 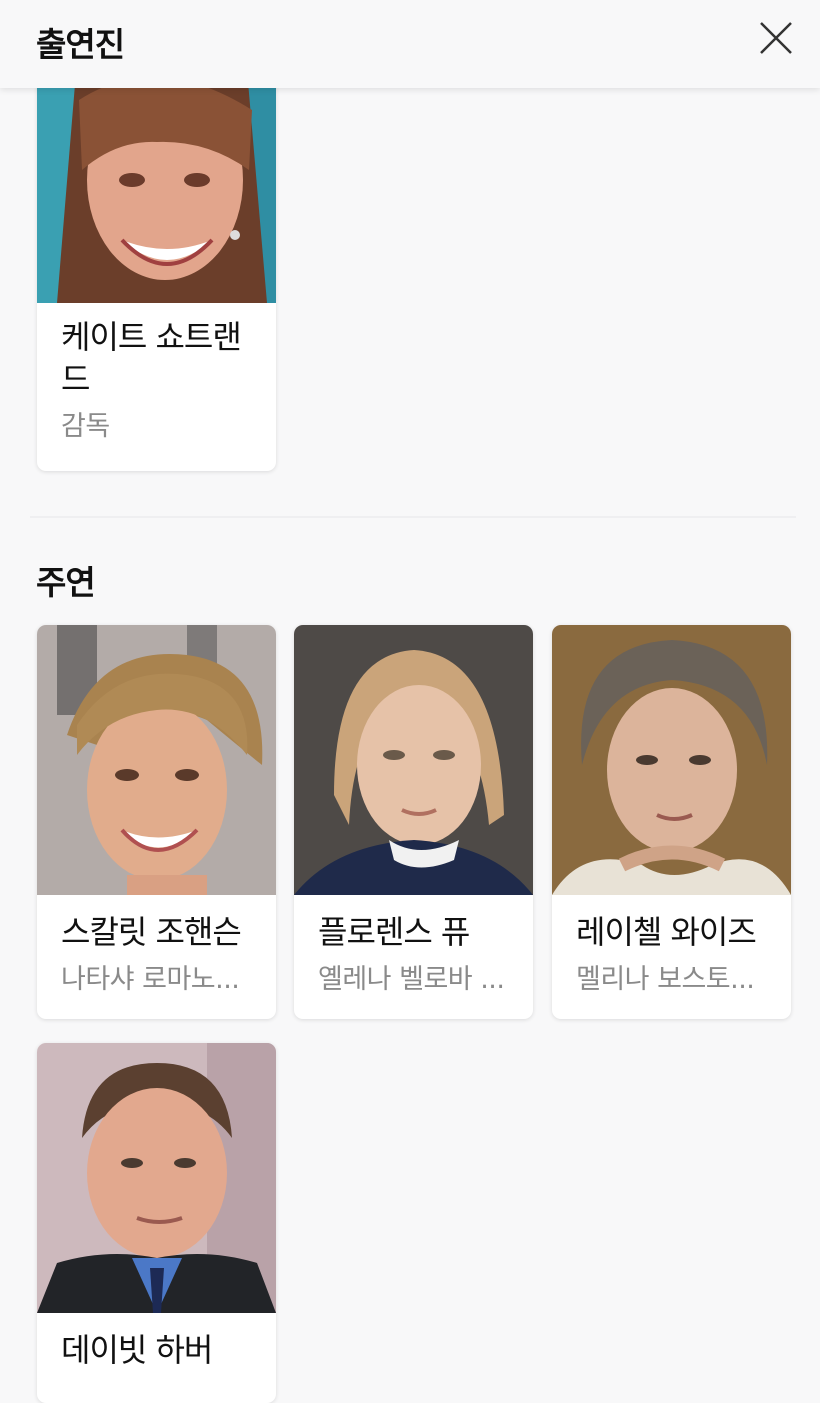 What do you see at coordinates (666, 932) in the screenshot?
I see `cast-name: 레이첼 와이즈` at bounding box center [666, 932].